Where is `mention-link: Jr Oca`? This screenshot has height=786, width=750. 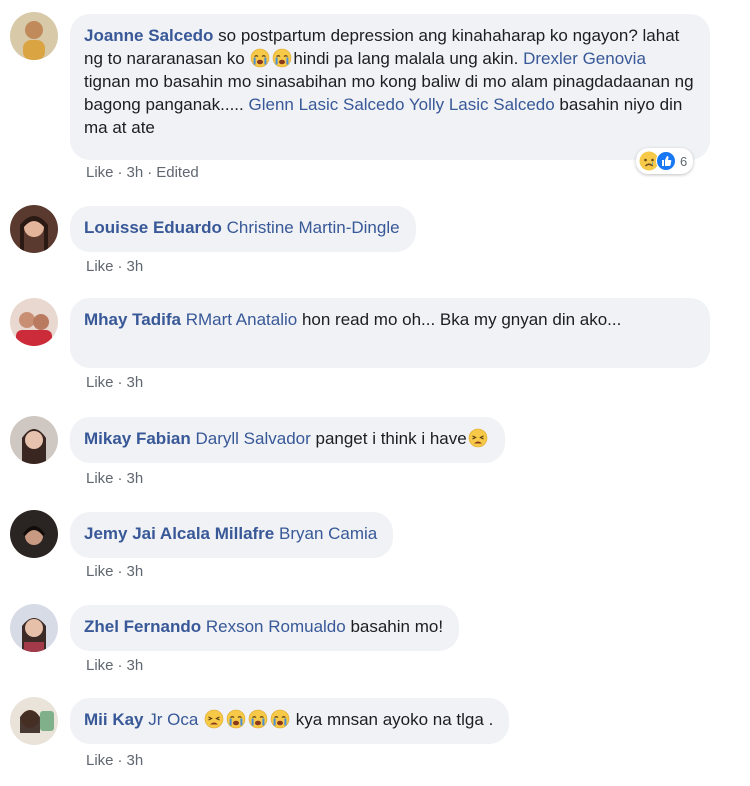
mention-link: Jr Oca is located at coordinates (173, 719).